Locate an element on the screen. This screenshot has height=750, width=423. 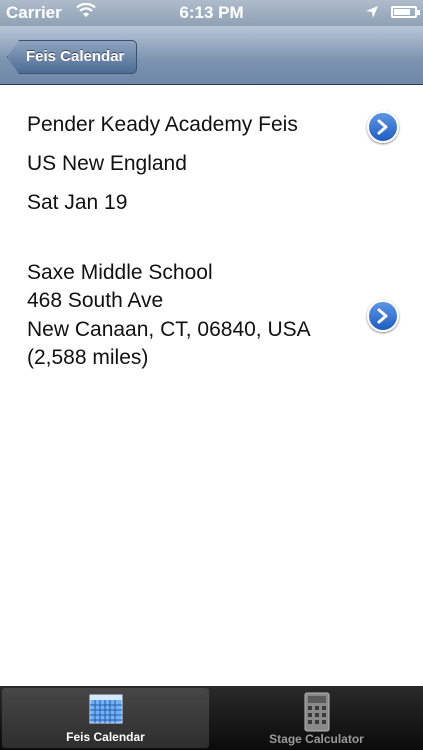
event-name: Pender Keady Academy Feis is located at coordinates (162, 124).